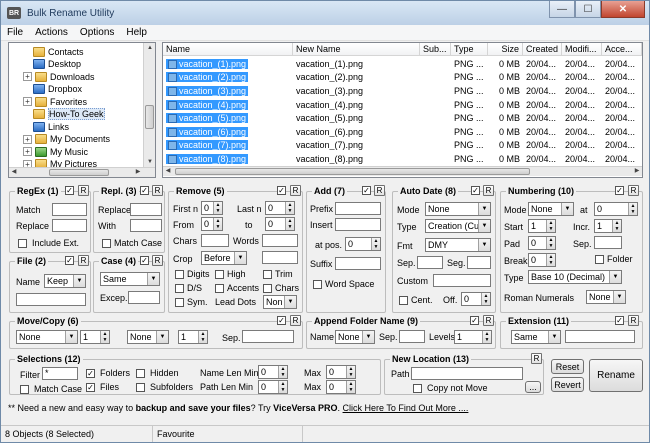  What do you see at coordinates (193, 337) in the screenshot?
I see `move-d-spinner: 1 ▲ ▼` at bounding box center [193, 337].